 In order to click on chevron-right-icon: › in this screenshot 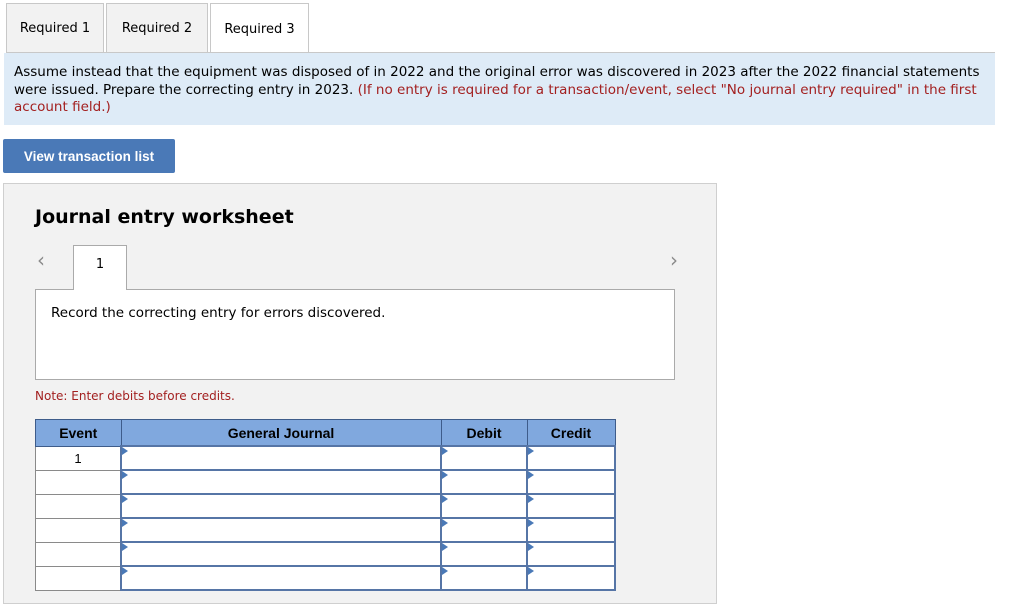, I will do `click(674, 260)`.